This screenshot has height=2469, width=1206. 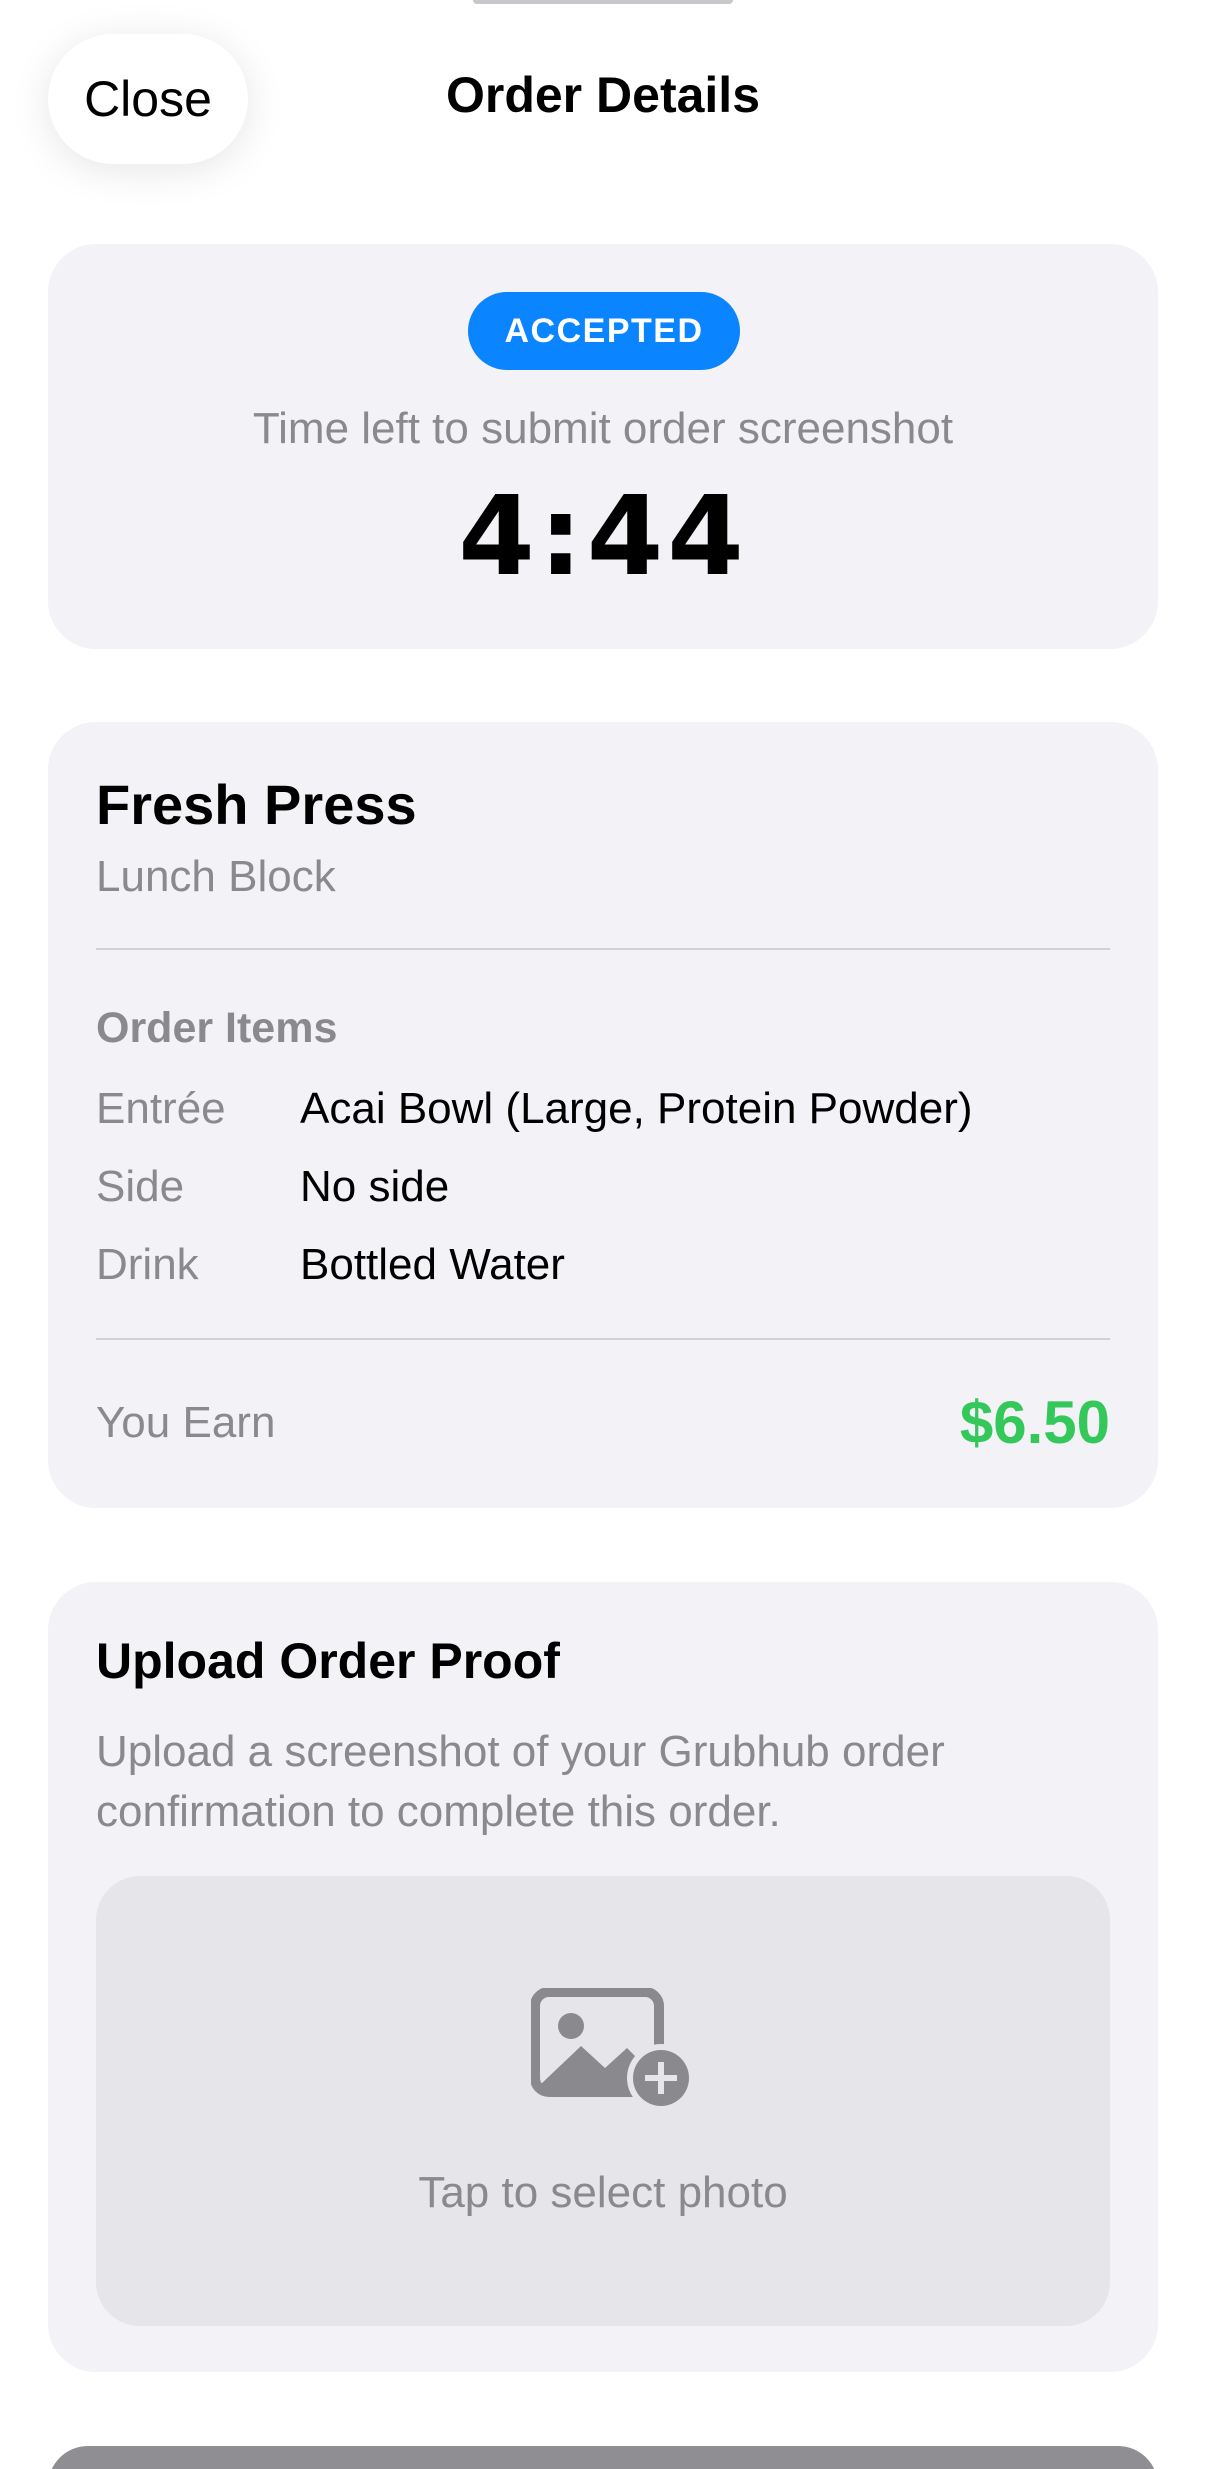 I want to click on order-items-heading: Order Items, so click(x=217, y=1028).